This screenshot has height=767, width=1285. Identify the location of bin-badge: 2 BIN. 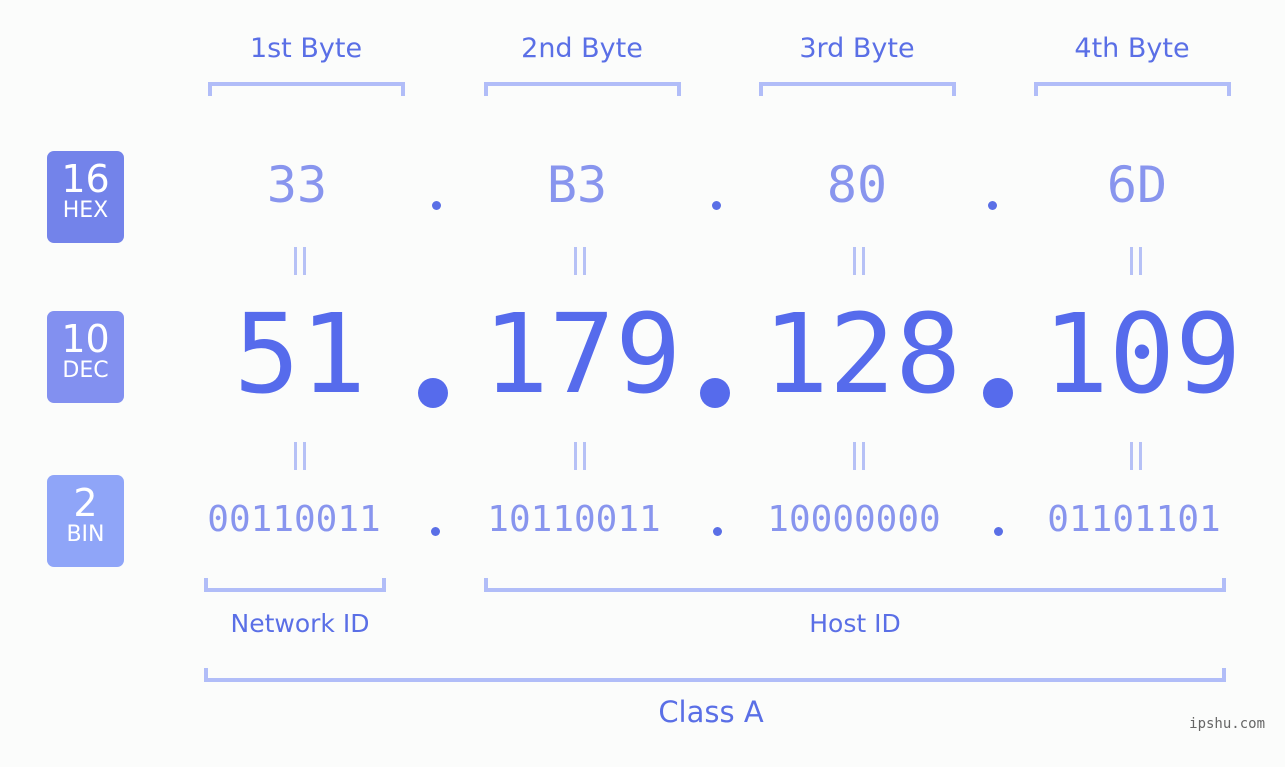
(85, 521).